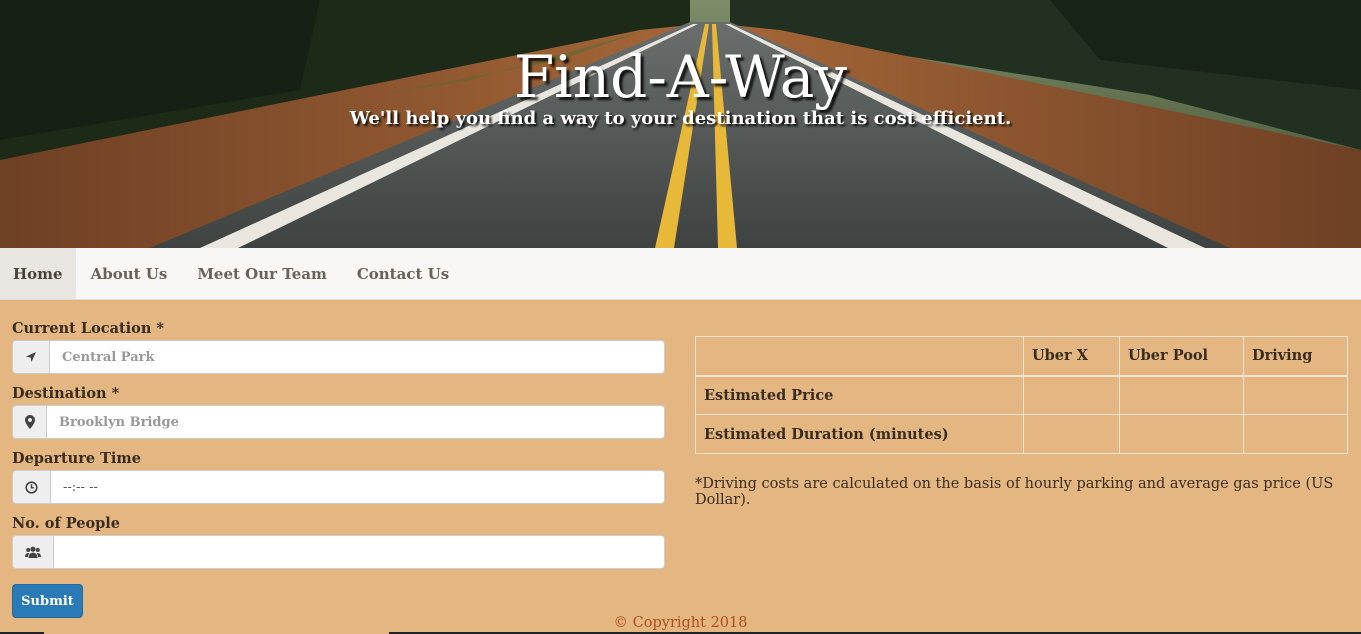 The height and width of the screenshot is (634, 1361). I want to click on row-label-estimated-price: Estimated Price, so click(859, 395).